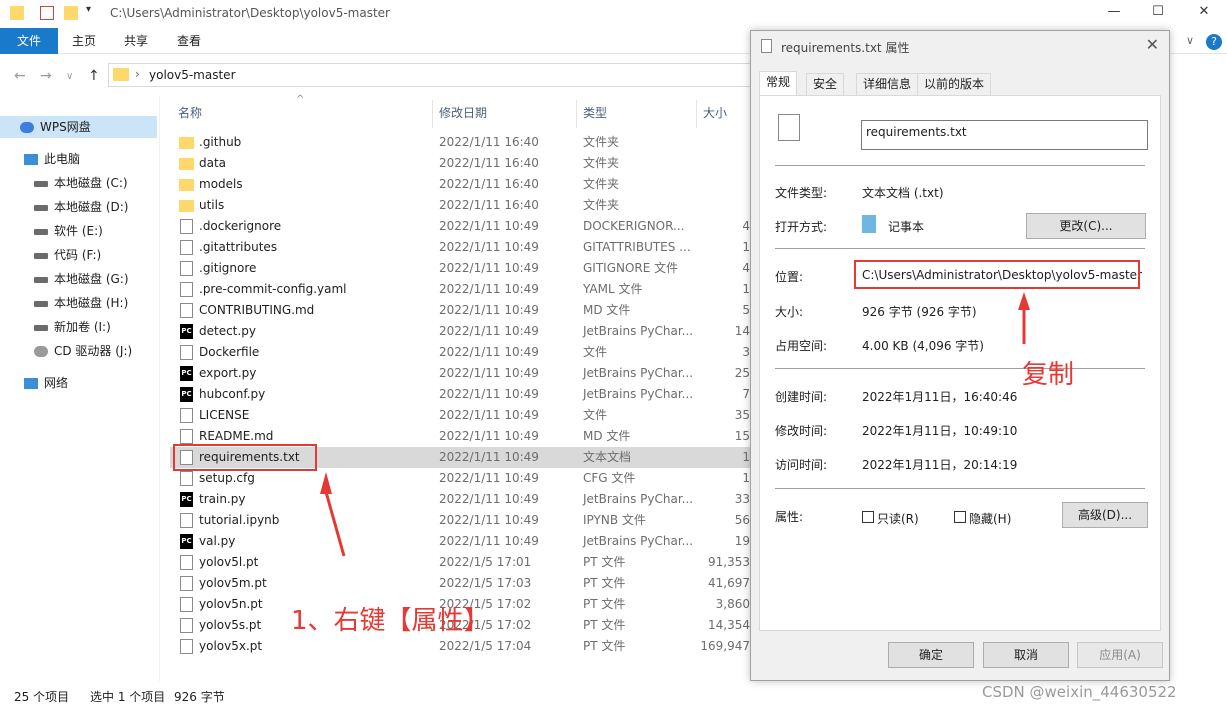 Image resolution: width=1227 pixels, height=707 pixels. What do you see at coordinates (1158, 14) in the screenshot?
I see `maximize-icon: ☐` at bounding box center [1158, 14].